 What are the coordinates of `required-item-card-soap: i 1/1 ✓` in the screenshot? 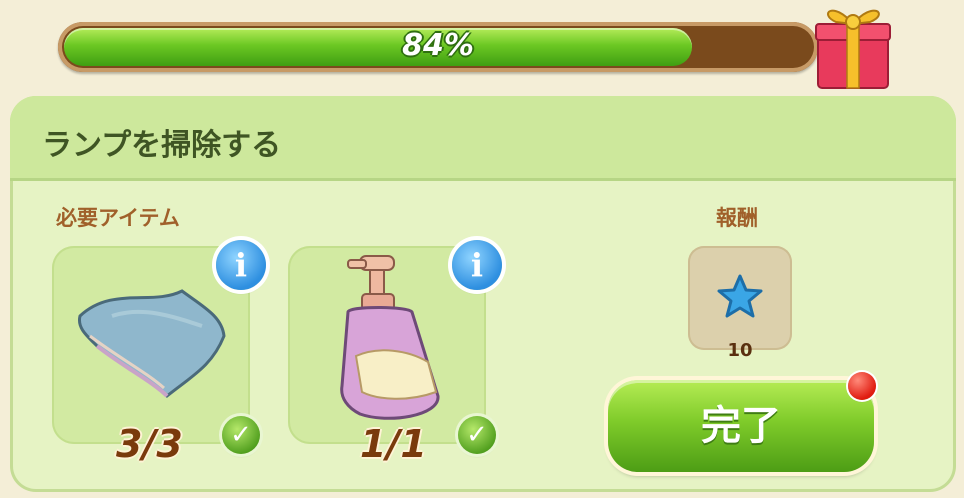 It's located at (395, 353).